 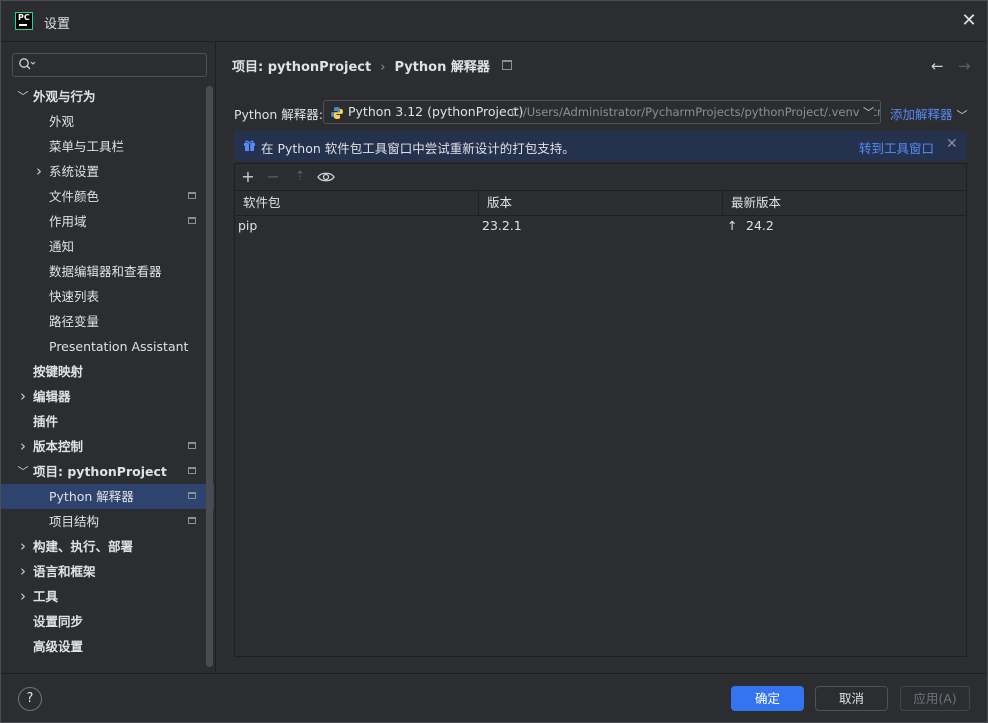 I want to click on sidebar-item-label: 插件, so click(x=46, y=421).